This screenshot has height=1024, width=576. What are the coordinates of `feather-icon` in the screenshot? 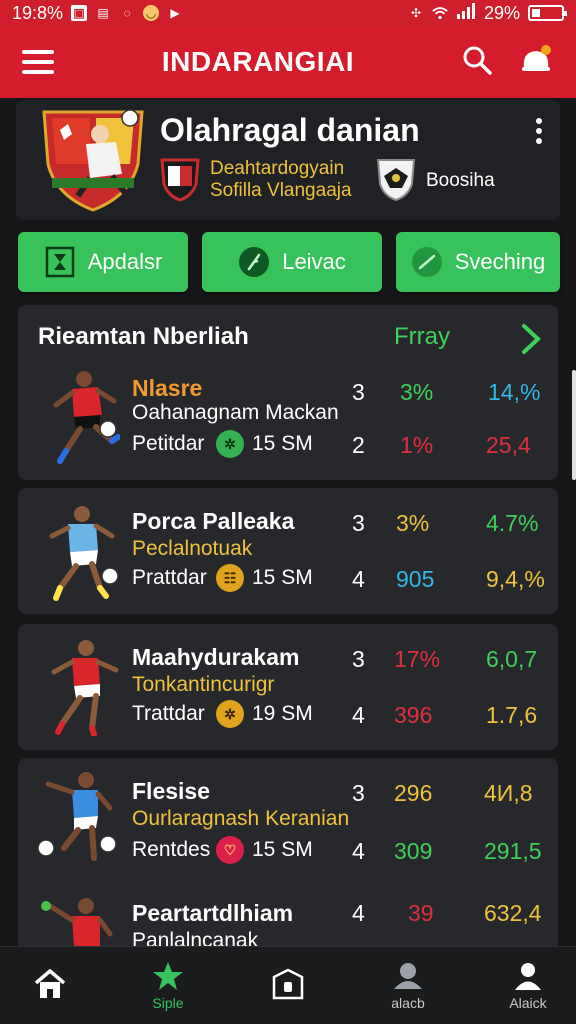 It's located at (254, 262).